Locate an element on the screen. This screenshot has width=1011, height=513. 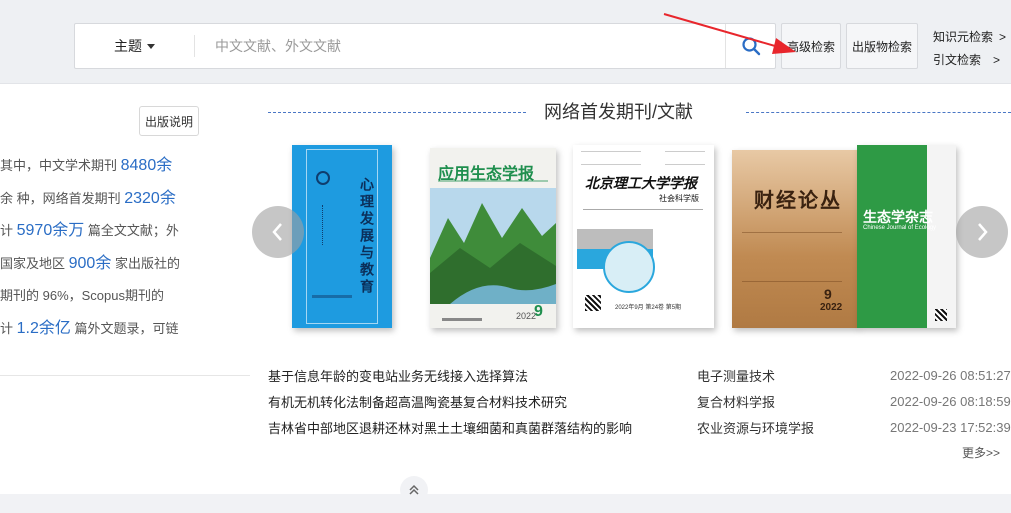
article-title-link: 有机无机转化法制备超高温陶瓷基复合材料技术研究 is located at coordinates (417, 401).